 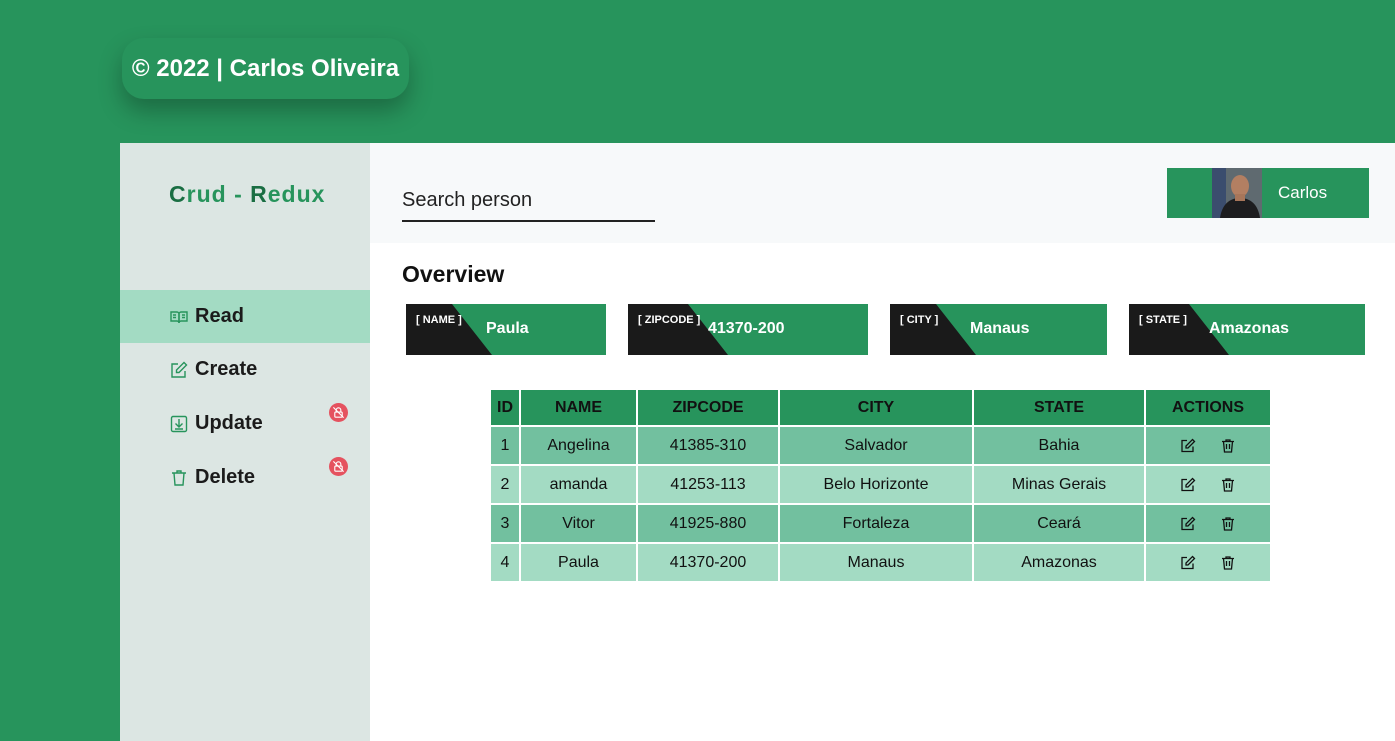 I want to click on cell-state: Minas Gerais, so click(x=1059, y=484).